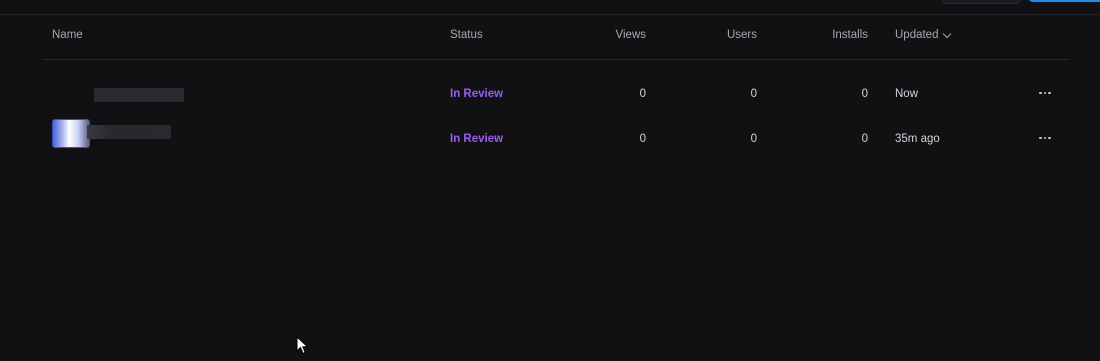 The height and width of the screenshot is (361, 1100). Describe the element at coordinates (907, 94) in the screenshot. I see `updated-value: Now` at that location.